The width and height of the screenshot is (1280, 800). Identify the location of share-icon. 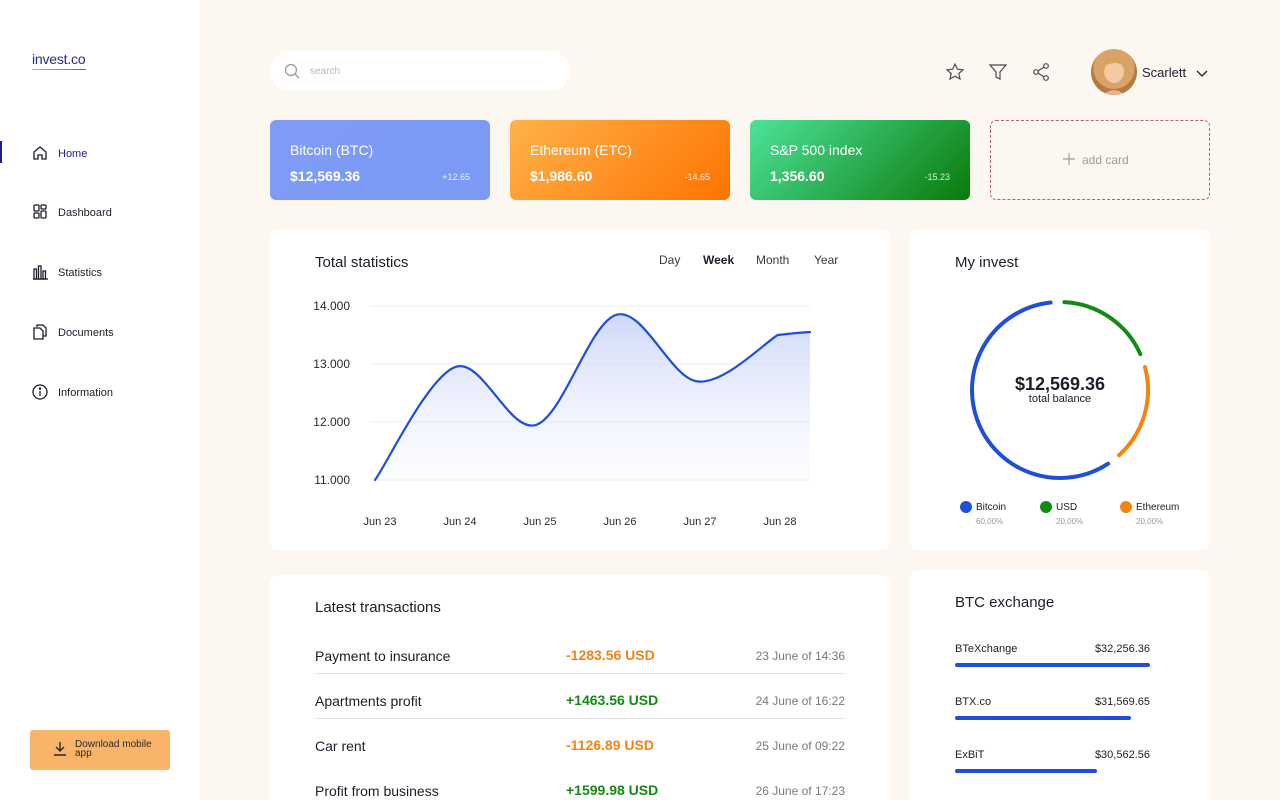
(1041, 72).